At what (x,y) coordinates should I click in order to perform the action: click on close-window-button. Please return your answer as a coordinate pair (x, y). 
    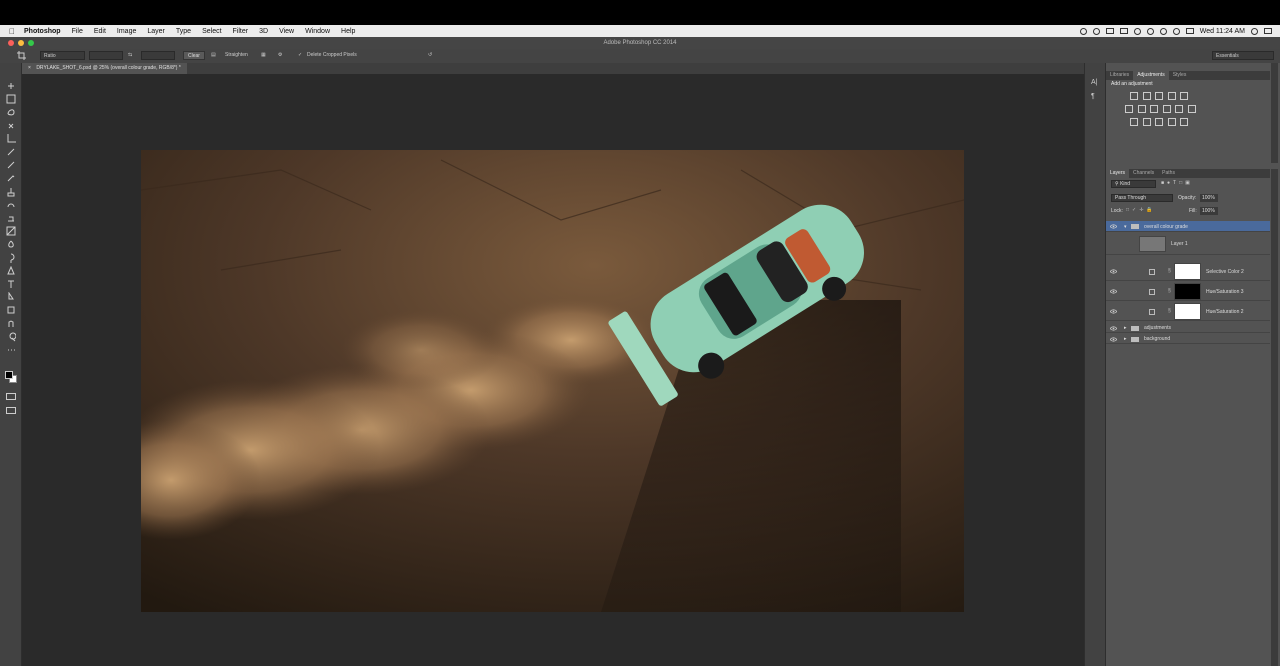
    Looking at the image, I should click on (11, 43).